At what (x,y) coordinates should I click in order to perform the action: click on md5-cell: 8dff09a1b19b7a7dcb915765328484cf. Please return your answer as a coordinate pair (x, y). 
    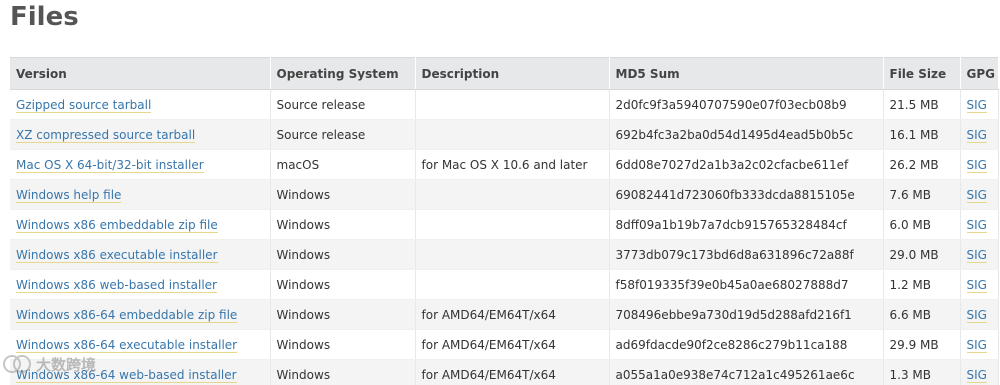
    Looking at the image, I should click on (746, 224).